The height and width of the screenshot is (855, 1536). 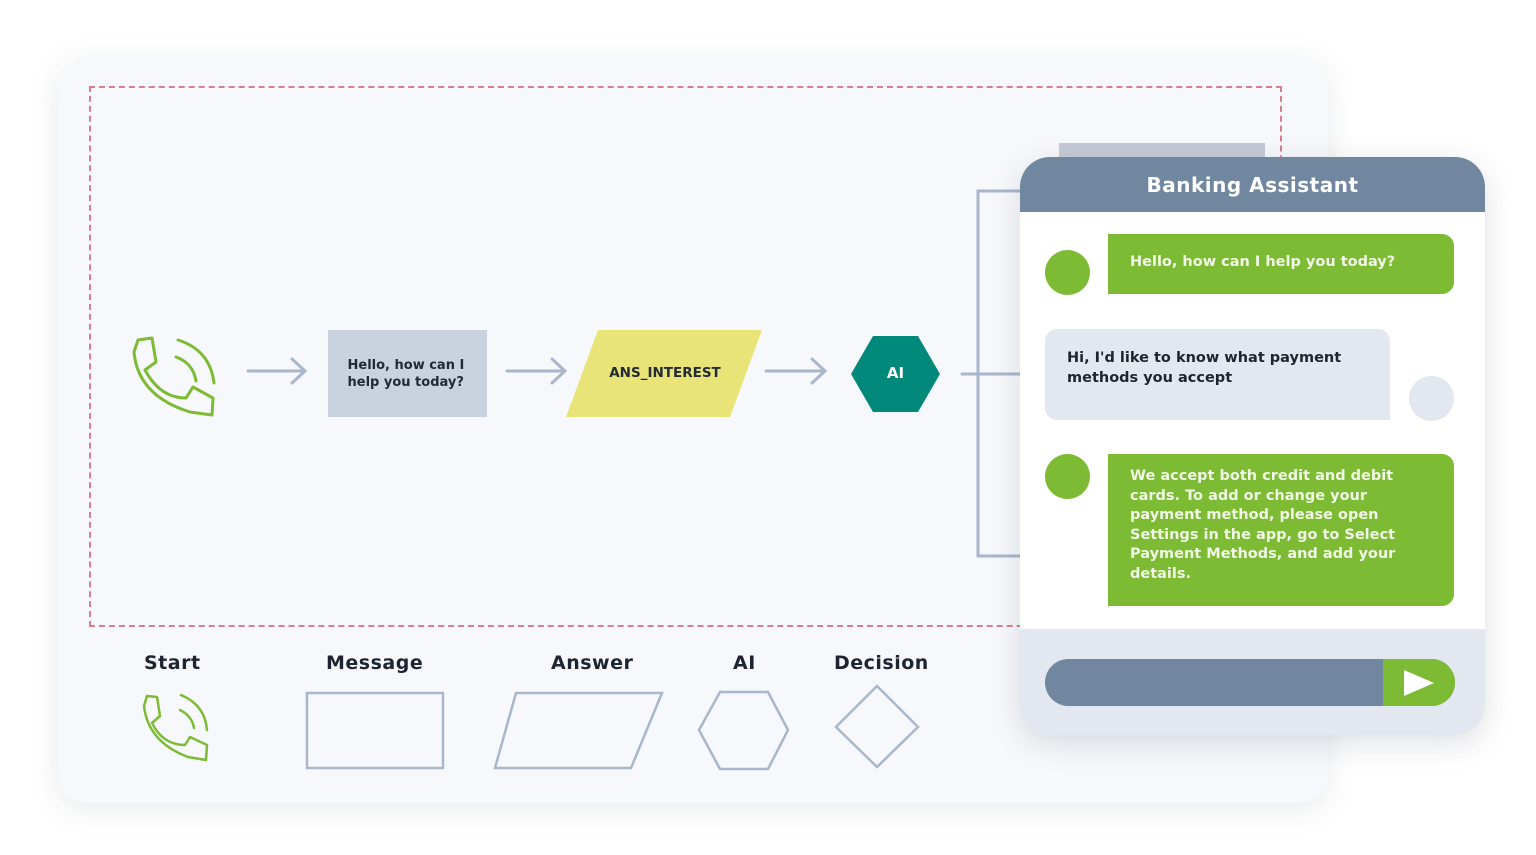 I want to click on message-node-label: Hello, how can I help you today?, so click(x=406, y=373).